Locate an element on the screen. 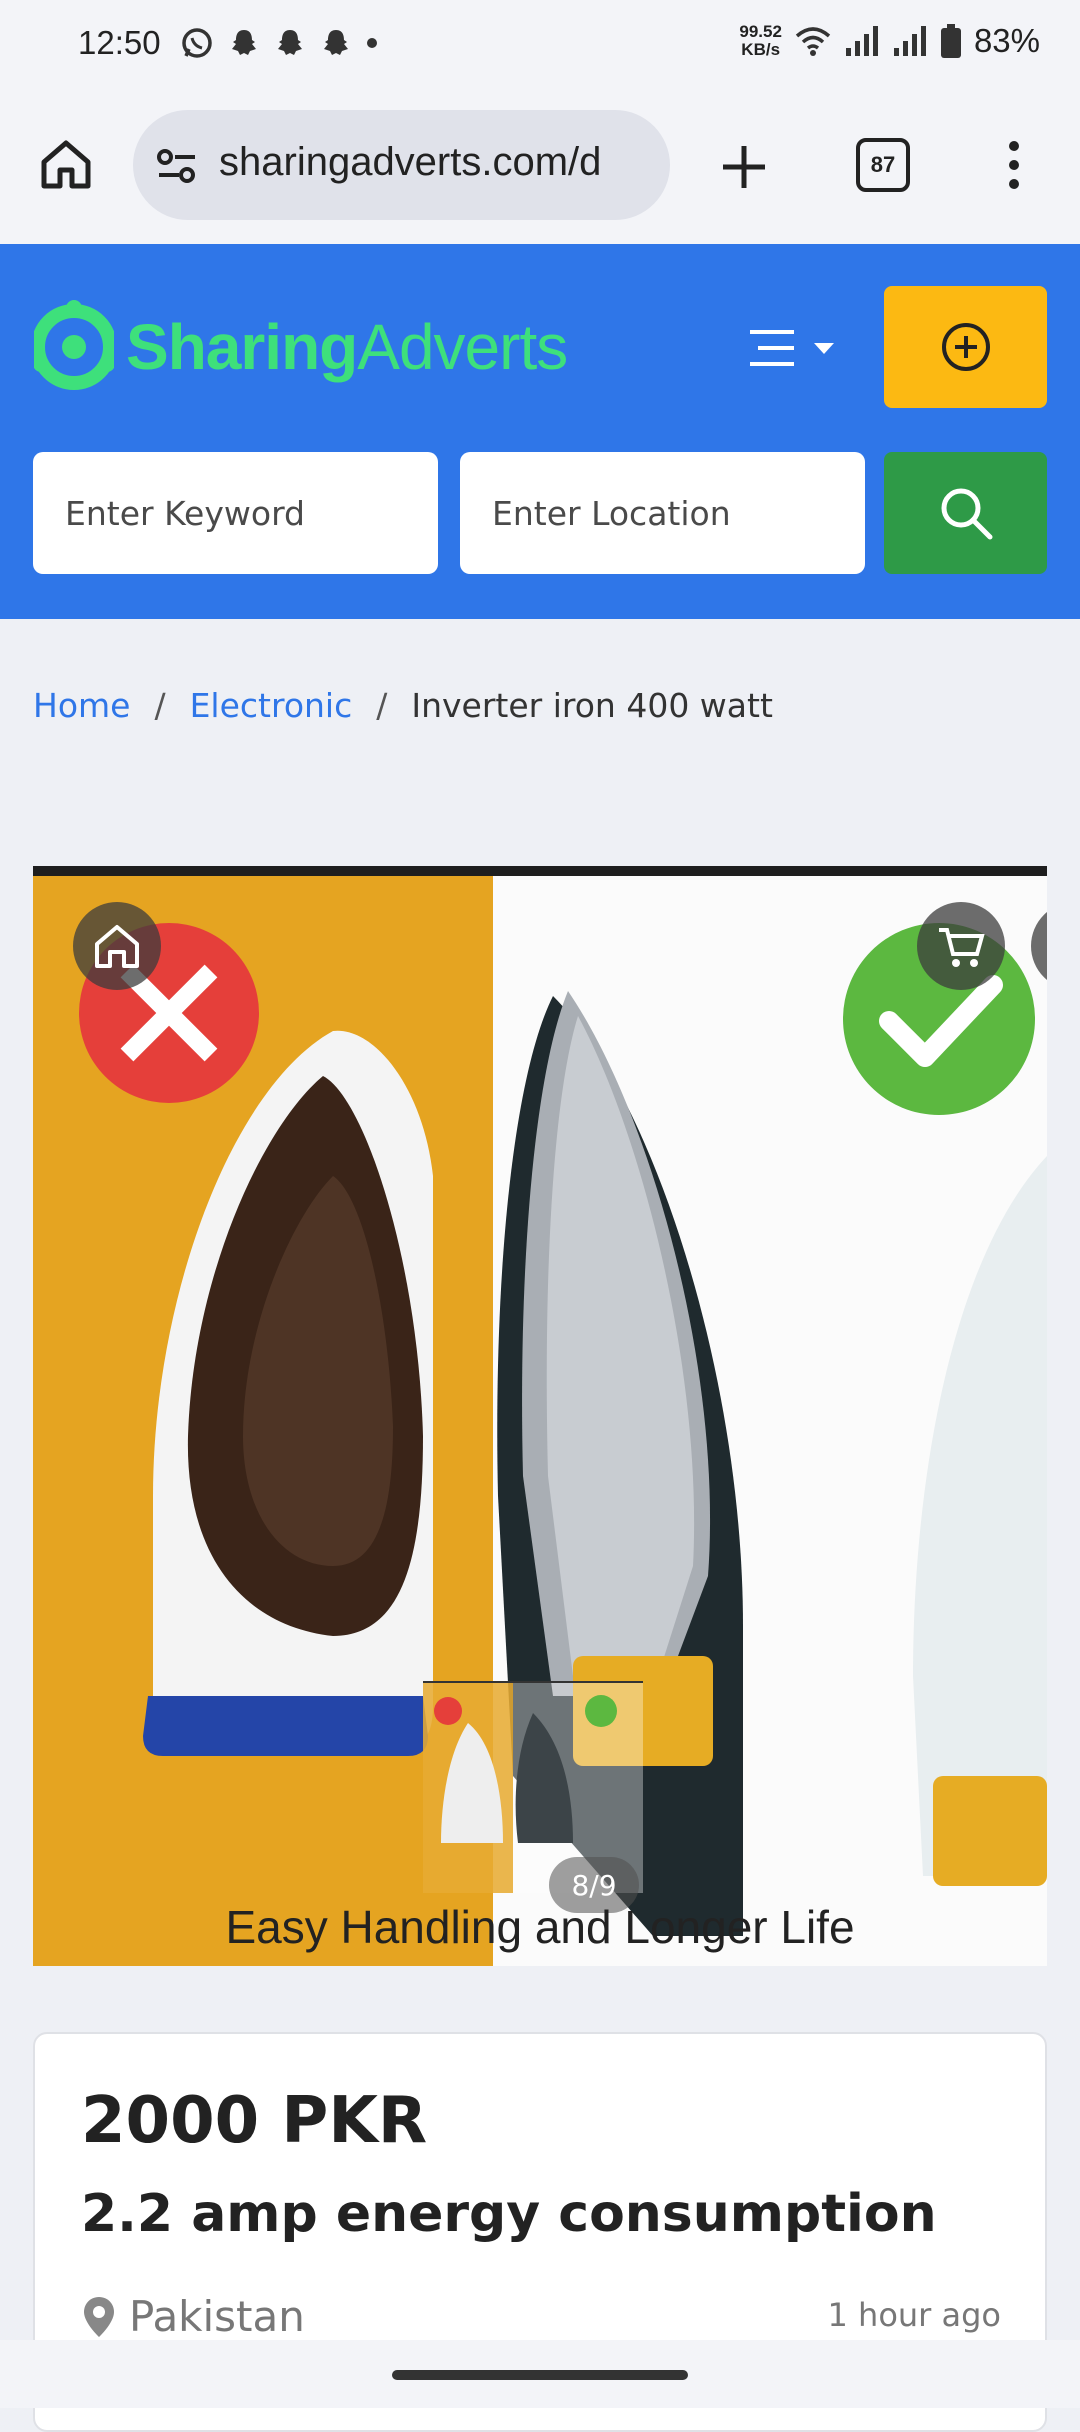 This screenshot has width=1080, height=2432. listing-title: 2.2 amp energy consumption is located at coordinates (509, 2214).